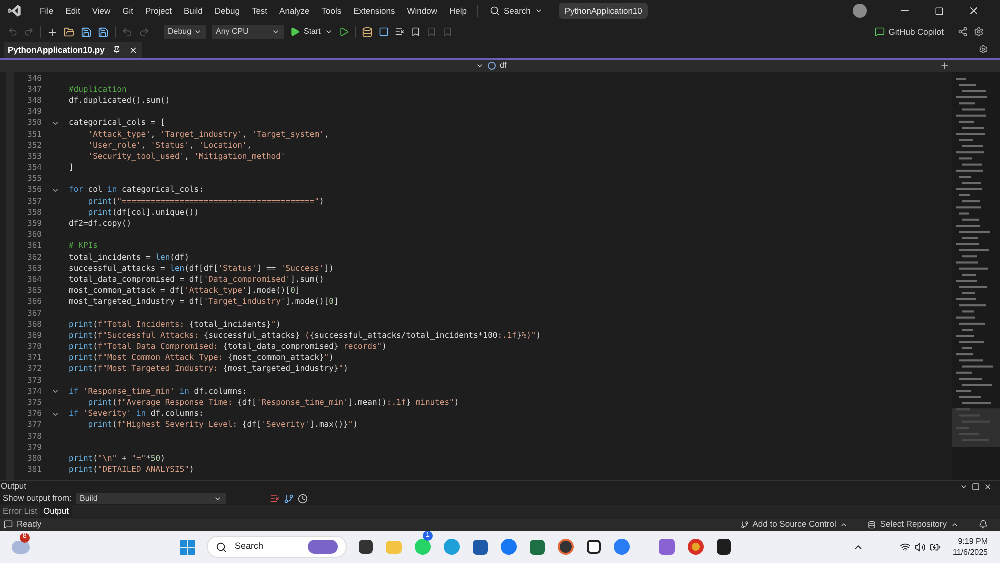 This screenshot has width=1000, height=563. Describe the element at coordinates (375, 11) in the screenshot. I see `menu-item: Extensions` at that location.